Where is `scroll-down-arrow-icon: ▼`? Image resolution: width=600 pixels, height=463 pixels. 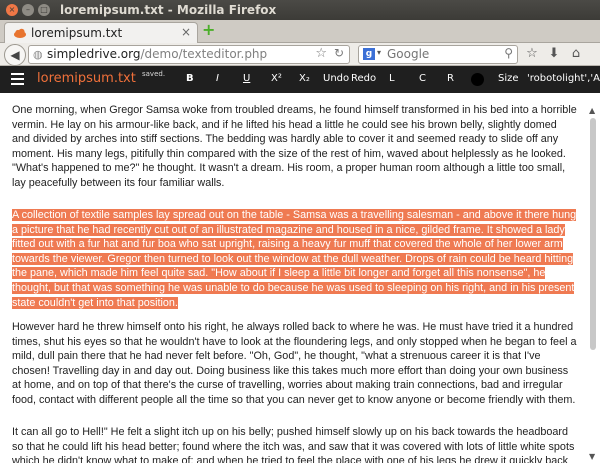
scroll-down-arrow-icon: ▼ is located at coordinates (592, 456).